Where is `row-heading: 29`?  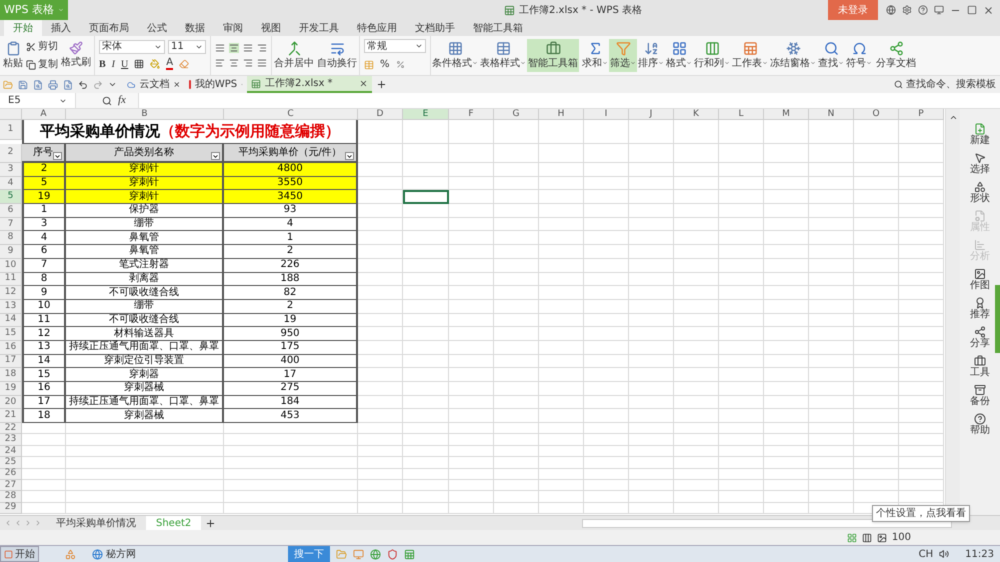 row-heading: 29 is located at coordinates (11, 508).